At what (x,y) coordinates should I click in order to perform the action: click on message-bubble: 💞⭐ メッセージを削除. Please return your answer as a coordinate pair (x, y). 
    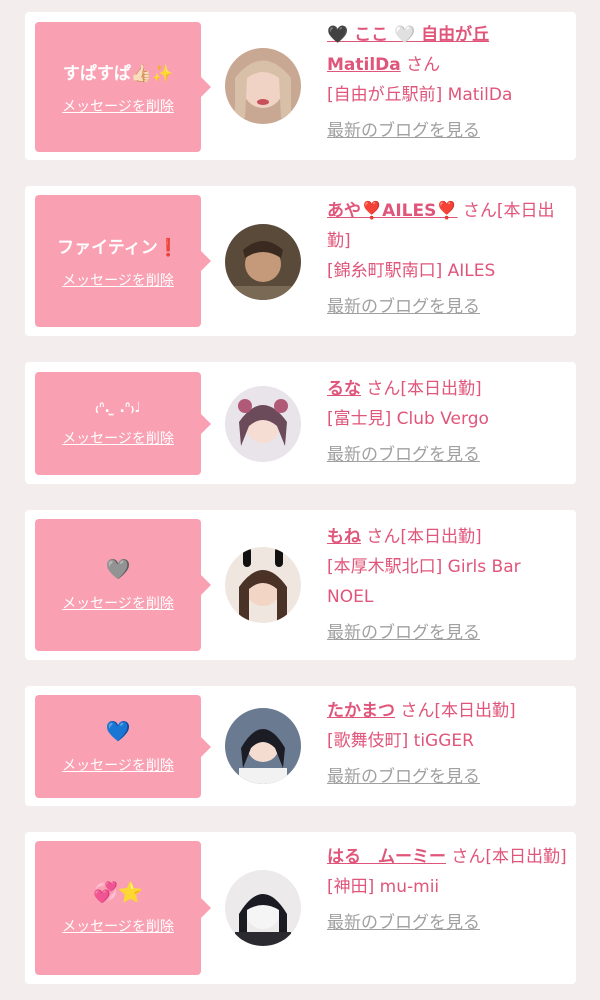
    Looking at the image, I should click on (123, 908).